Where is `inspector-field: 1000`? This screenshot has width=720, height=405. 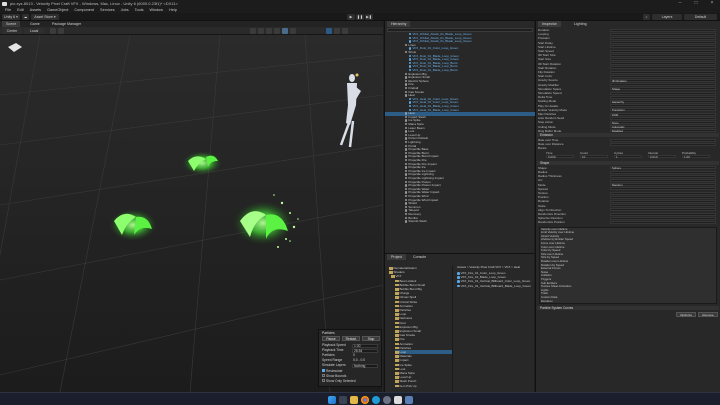 inspector-field: 1000 is located at coordinates (663, 114).